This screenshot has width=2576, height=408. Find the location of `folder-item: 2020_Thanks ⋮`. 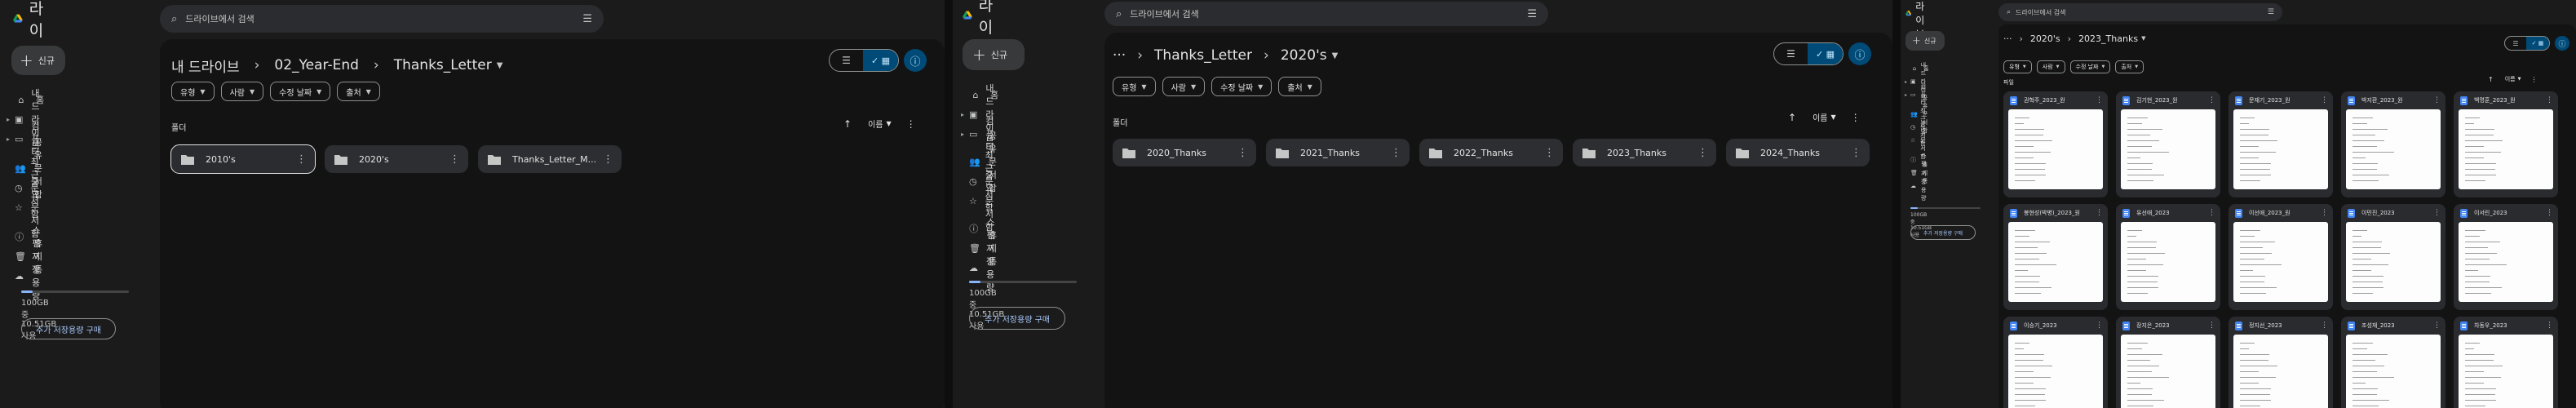

folder-item: 2020_Thanks ⋮ is located at coordinates (1184, 152).